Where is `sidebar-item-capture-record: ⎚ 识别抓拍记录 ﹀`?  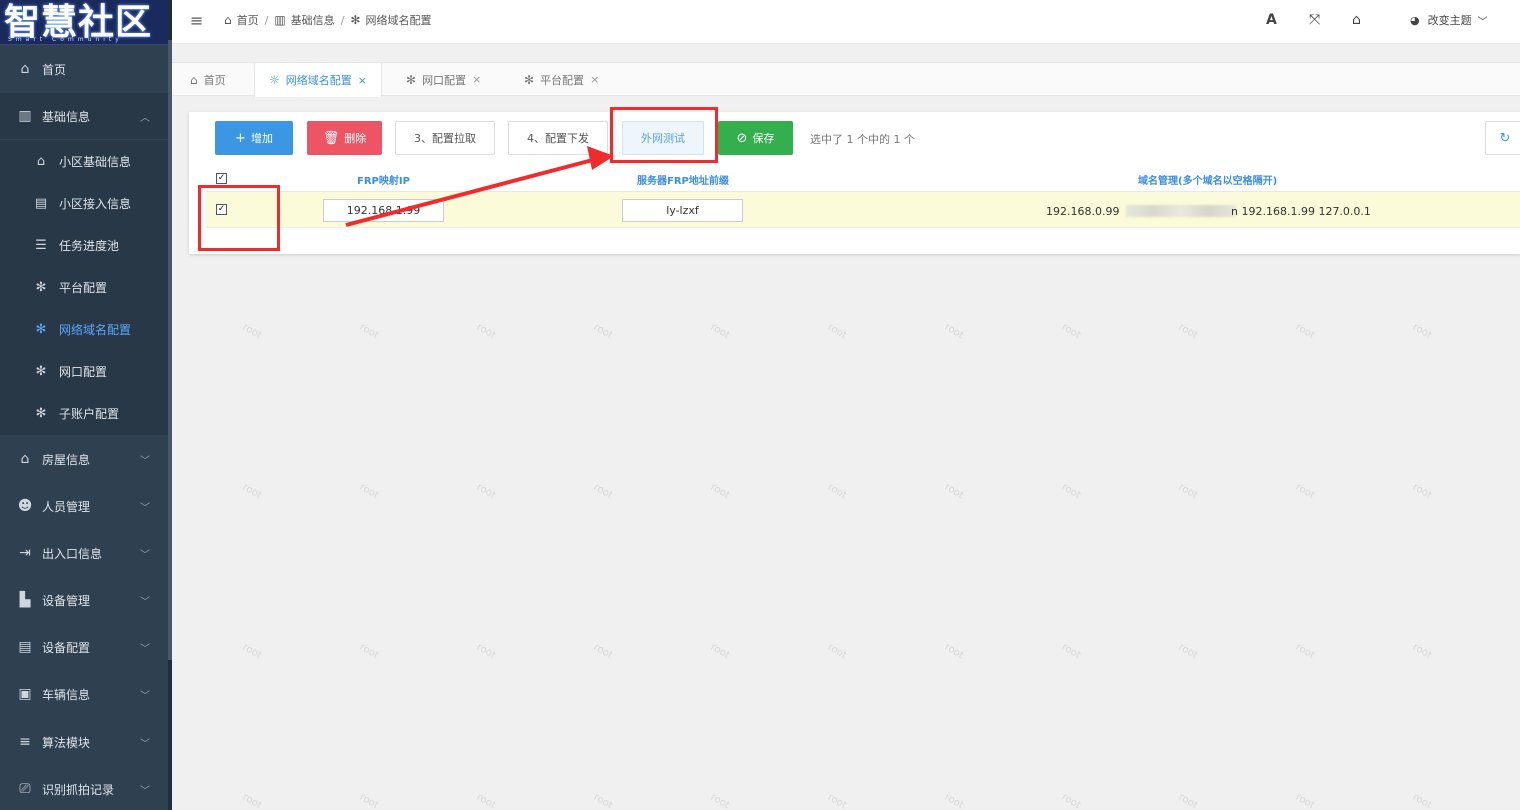
sidebar-item-capture-record: ⎚ 识别抓拍记录 ﹀ is located at coordinates (84, 788).